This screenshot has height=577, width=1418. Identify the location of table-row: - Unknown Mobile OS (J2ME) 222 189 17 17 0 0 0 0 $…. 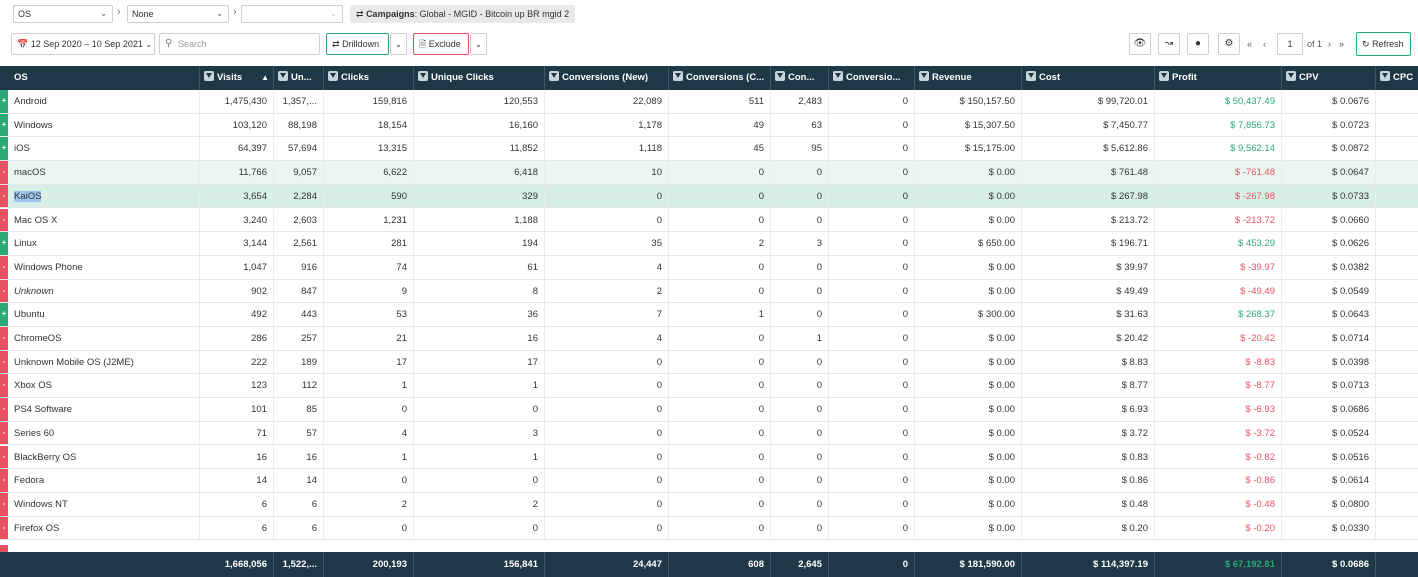
(709, 362).